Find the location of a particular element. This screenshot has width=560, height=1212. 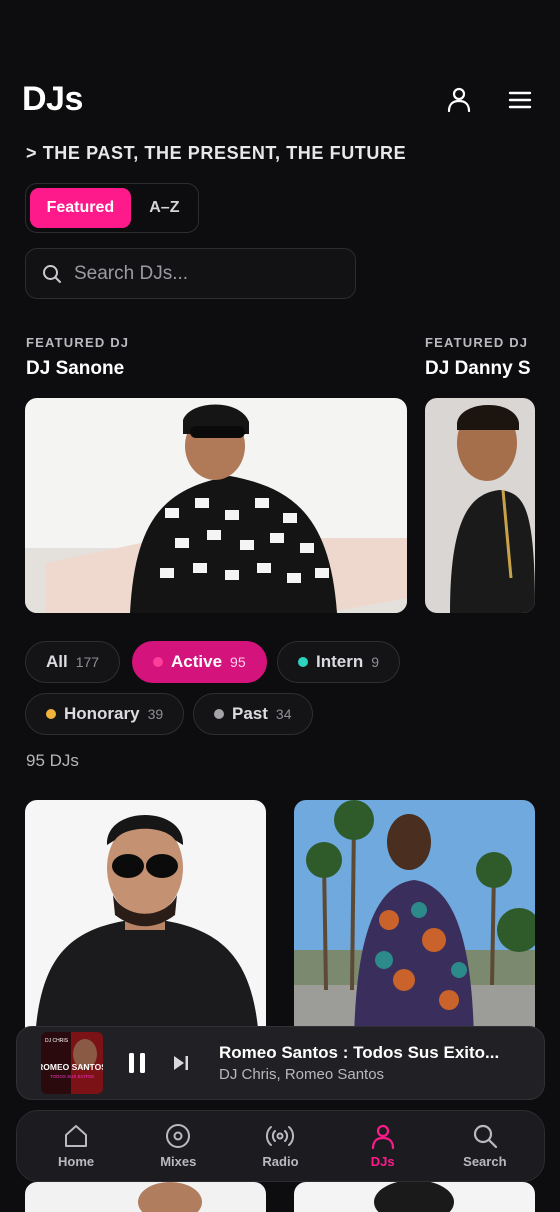

filter-chip-honorary: Honorary 39 is located at coordinates (105, 714).